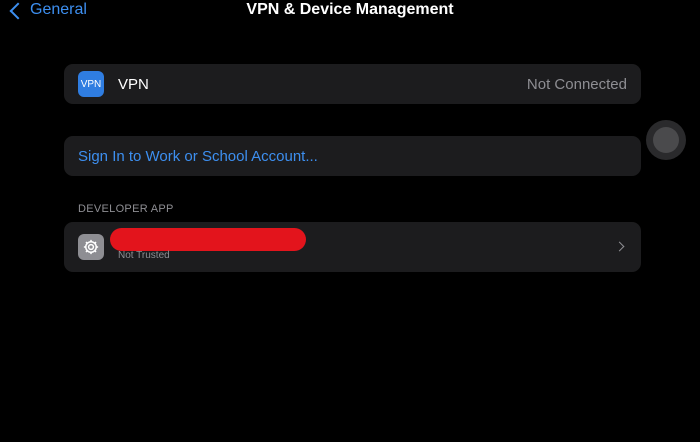 Image resolution: width=700 pixels, height=442 pixels. I want to click on settings-gear-icon, so click(91, 247).